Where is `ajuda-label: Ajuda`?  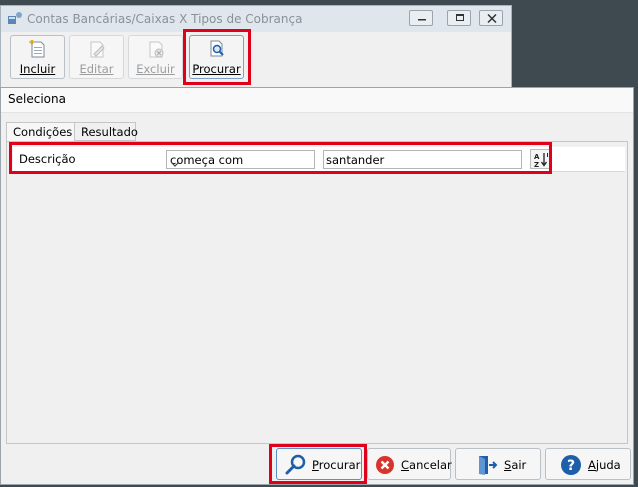 ajuda-label: Ajuda is located at coordinates (604, 465).